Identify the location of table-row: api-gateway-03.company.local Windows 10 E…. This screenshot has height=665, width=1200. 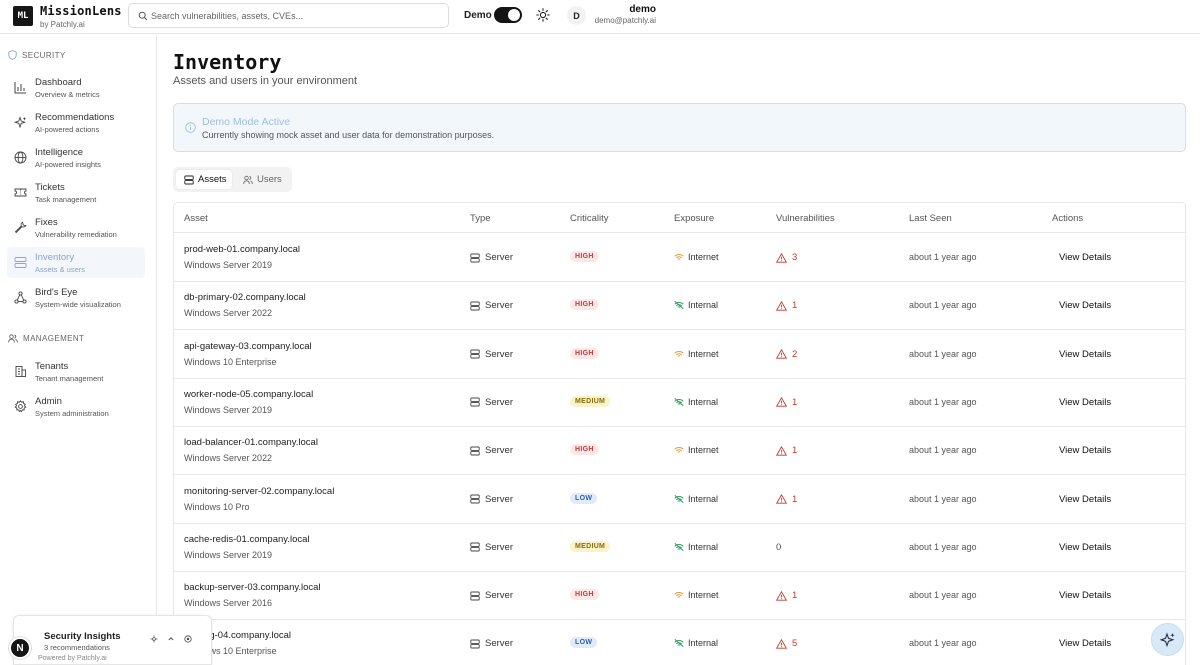
(679, 355).